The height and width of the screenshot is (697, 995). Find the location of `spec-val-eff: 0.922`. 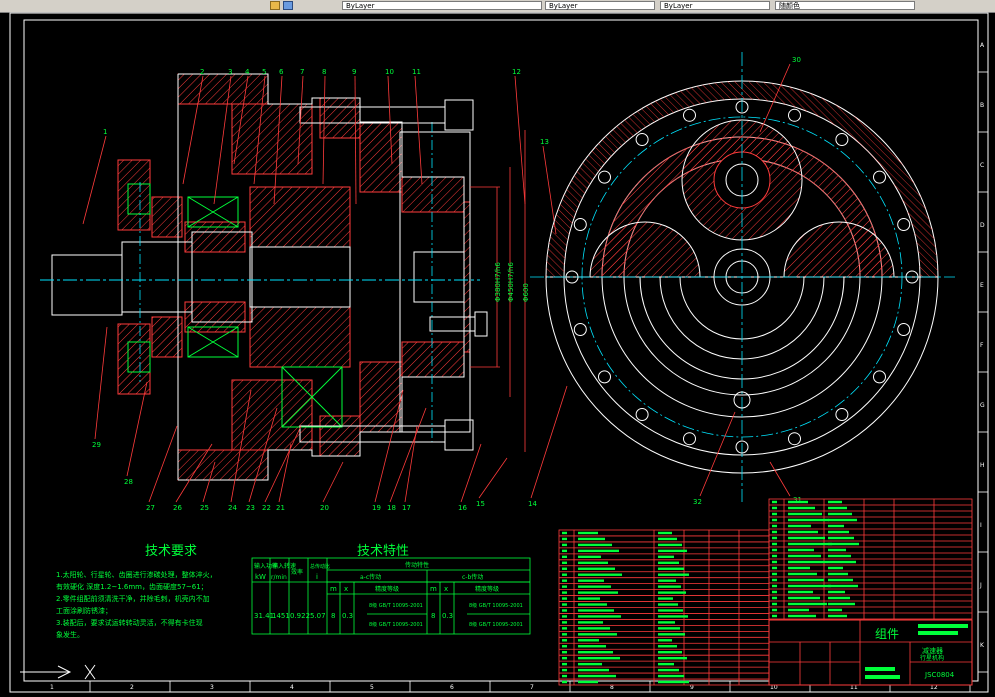

spec-val-eff: 0.922 is located at coordinates (300, 616).